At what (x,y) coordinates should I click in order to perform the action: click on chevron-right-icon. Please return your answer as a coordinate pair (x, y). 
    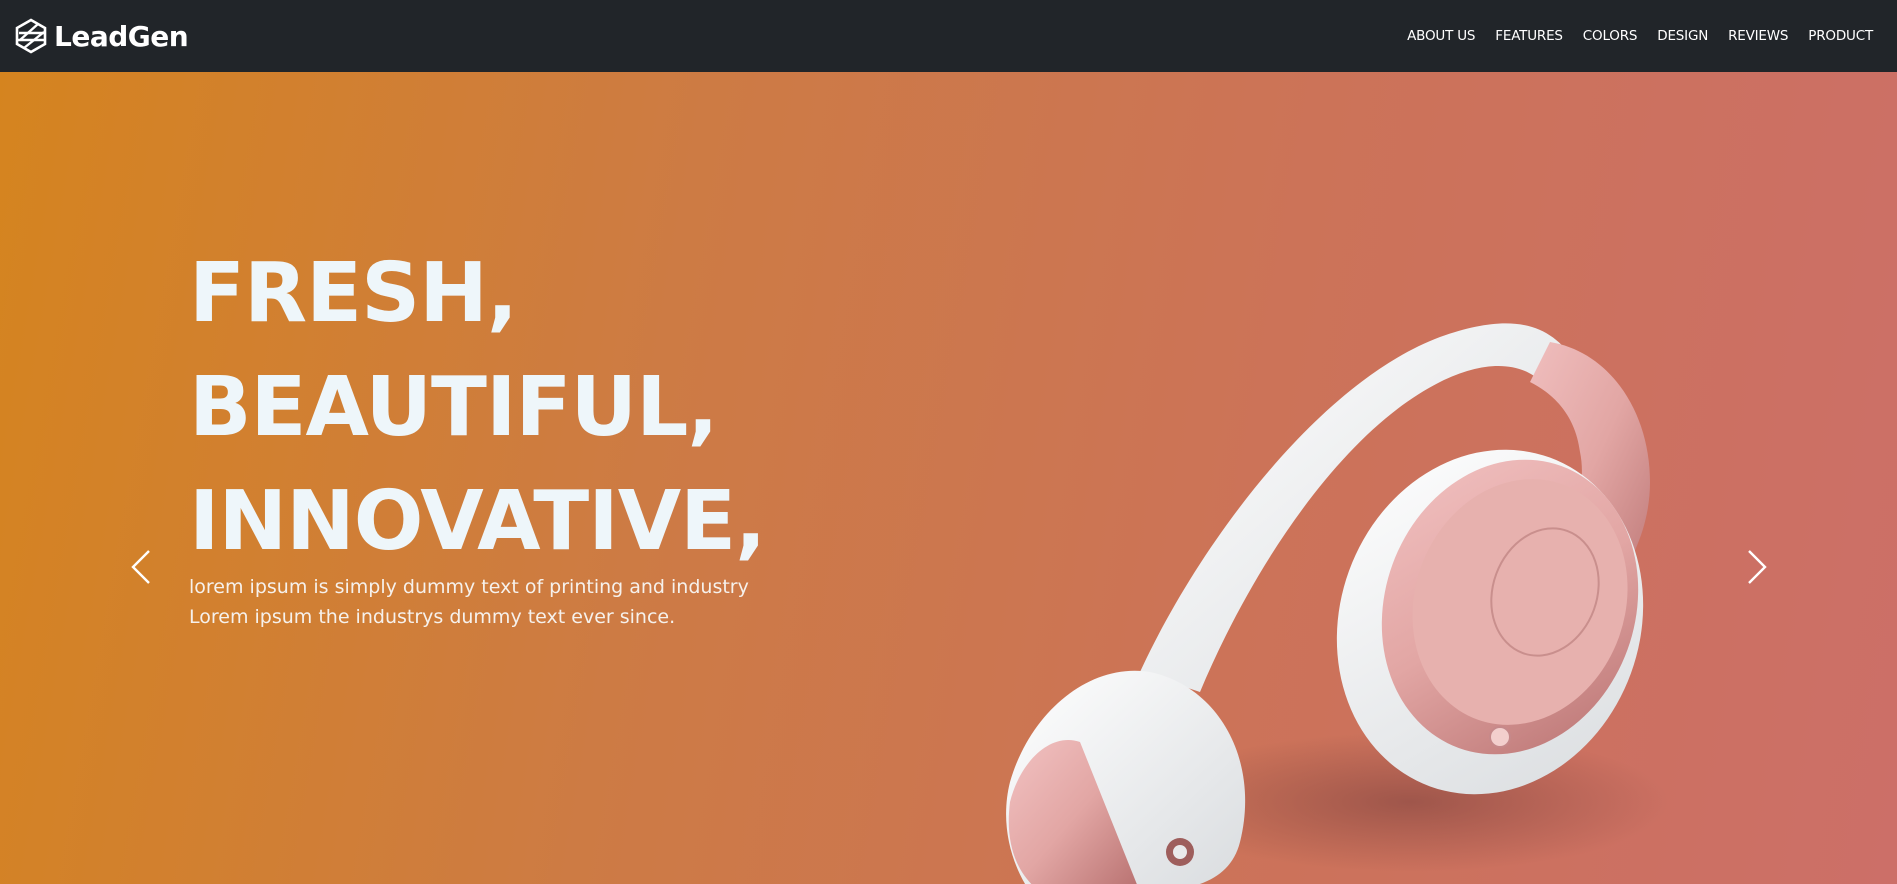
    Looking at the image, I should click on (1757, 567).